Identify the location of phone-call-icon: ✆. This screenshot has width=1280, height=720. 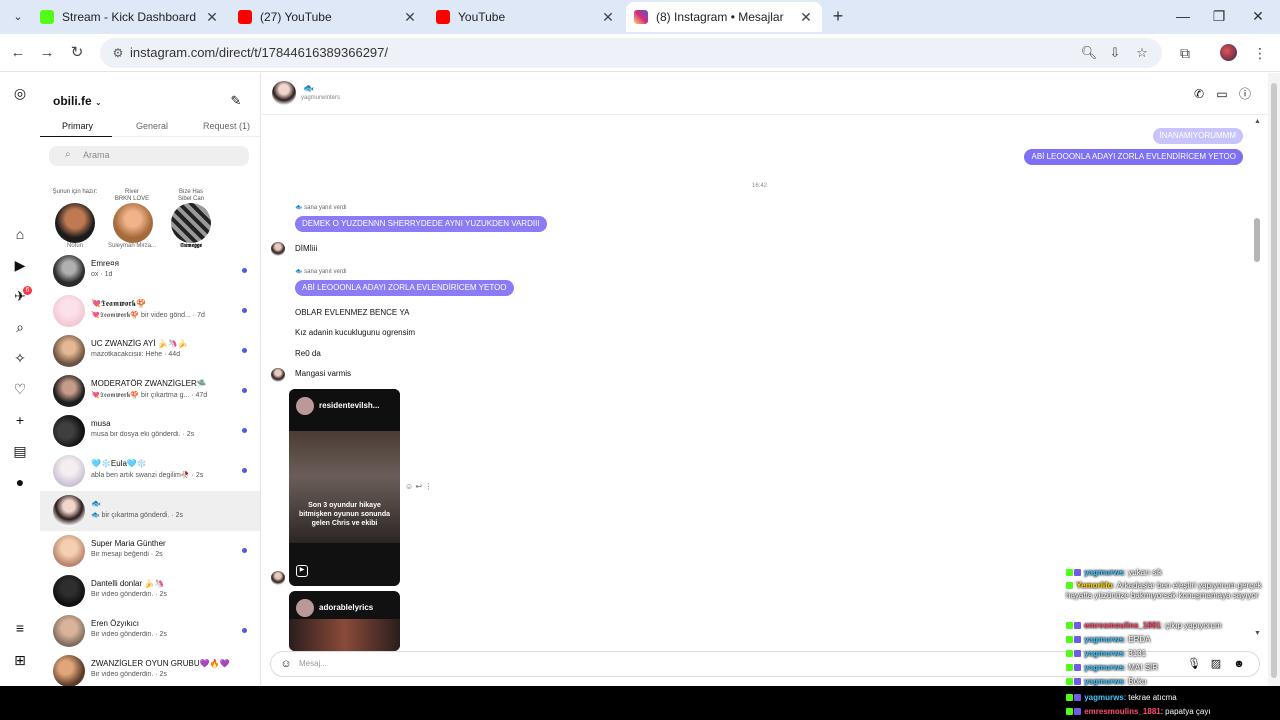
(1199, 94).